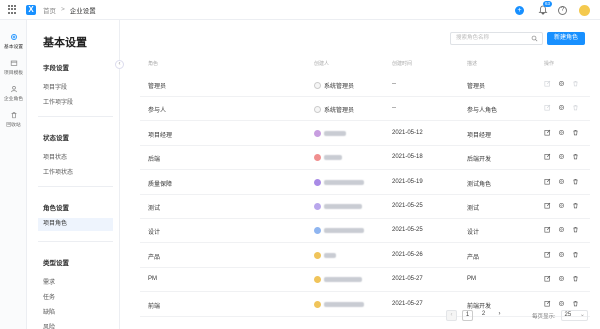  Describe the element at coordinates (549, 64) in the screenshot. I see `column-header-actions: 操作` at that location.